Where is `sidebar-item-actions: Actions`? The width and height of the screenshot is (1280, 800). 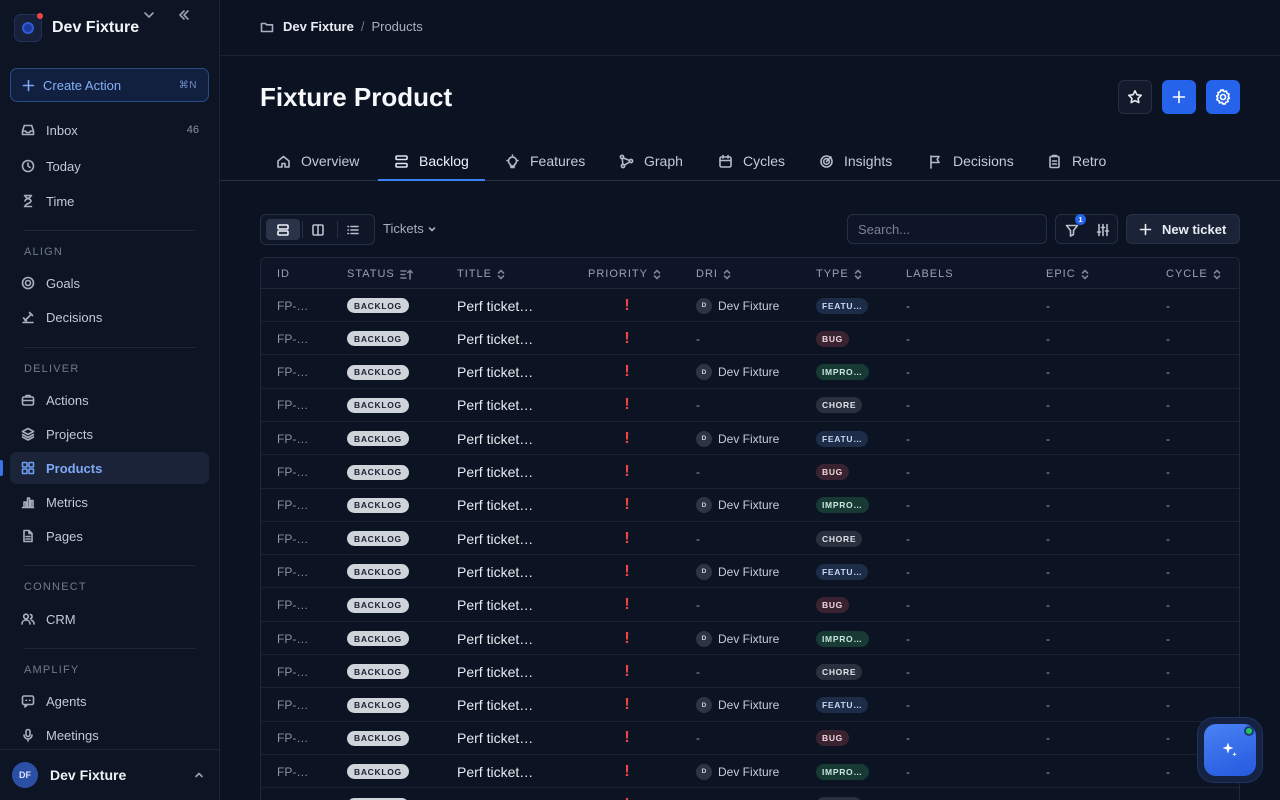
sidebar-item-actions: Actions is located at coordinates (109, 400).